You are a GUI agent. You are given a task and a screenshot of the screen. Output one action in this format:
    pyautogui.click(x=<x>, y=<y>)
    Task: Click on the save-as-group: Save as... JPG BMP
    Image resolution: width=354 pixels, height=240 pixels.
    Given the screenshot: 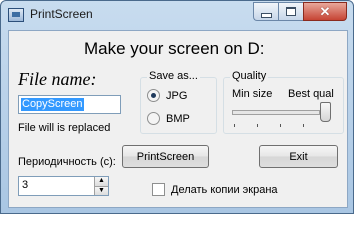 What is the action you would take?
    pyautogui.click(x=178, y=102)
    